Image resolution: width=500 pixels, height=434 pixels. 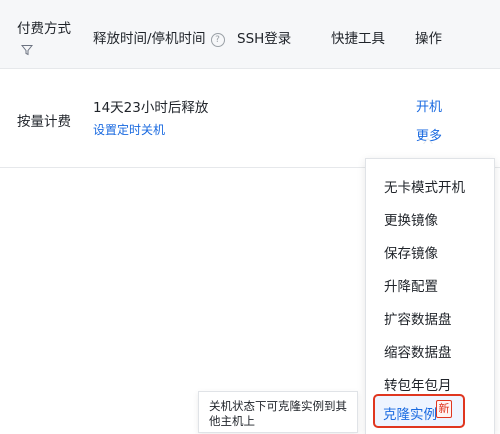 I want to click on release-time-cell: 14天23小时后释放, so click(x=151, y=108).